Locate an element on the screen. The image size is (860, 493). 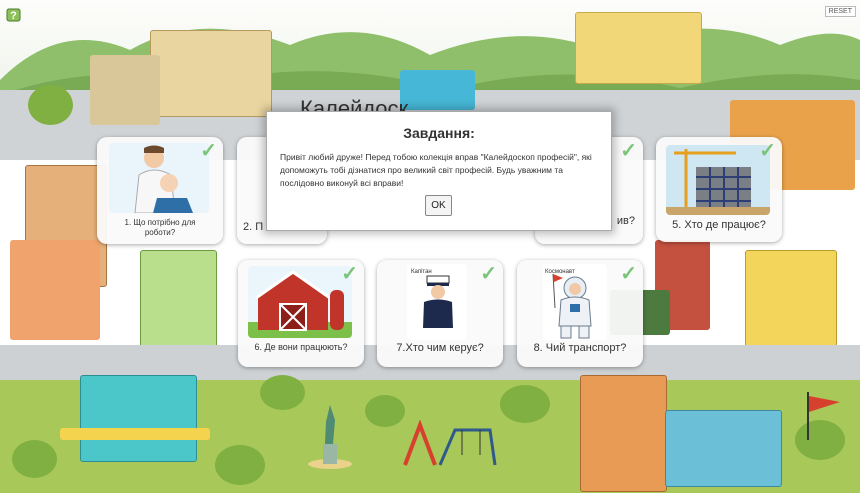
exercise-tile-6: ✓ 6. Де вони працюють? is located at coordinates (301, 313).